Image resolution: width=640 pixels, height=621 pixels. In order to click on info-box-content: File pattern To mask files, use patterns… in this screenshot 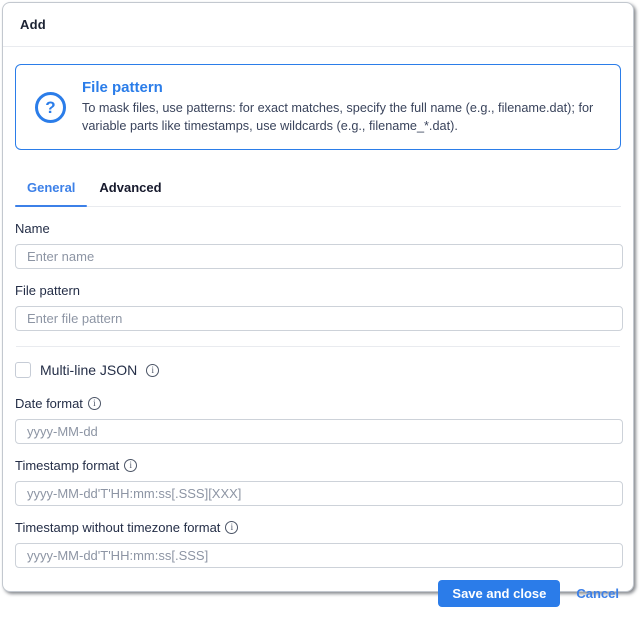, I will do `click(343, 107)`.